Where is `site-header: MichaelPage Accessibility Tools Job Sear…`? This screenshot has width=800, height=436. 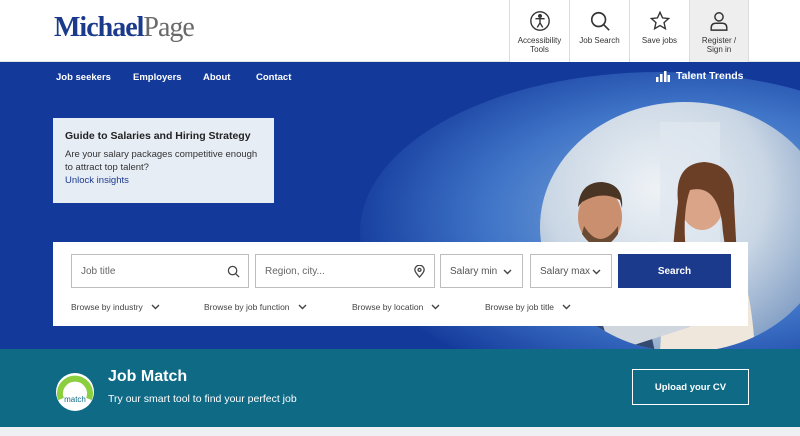
site-header: MichaelPage Accessibility Tools Job Sear… is located at coordinates (400, 31).